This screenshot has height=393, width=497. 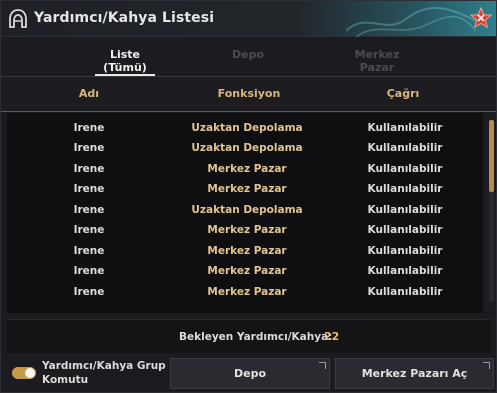 What do you see at coordinates (104, 373) in the screenshot?
I see `group-command-label: Yardımcı/Kahya Grup Komutu` at bounding box center [104, 373].